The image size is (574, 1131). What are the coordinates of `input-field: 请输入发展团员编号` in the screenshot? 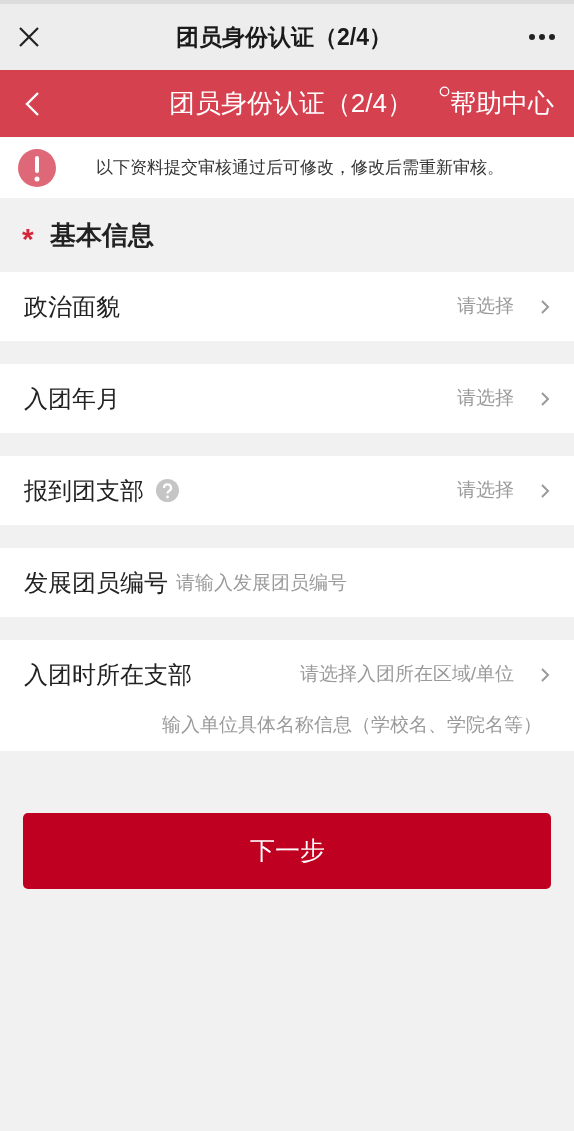 It's located at (363, 582).